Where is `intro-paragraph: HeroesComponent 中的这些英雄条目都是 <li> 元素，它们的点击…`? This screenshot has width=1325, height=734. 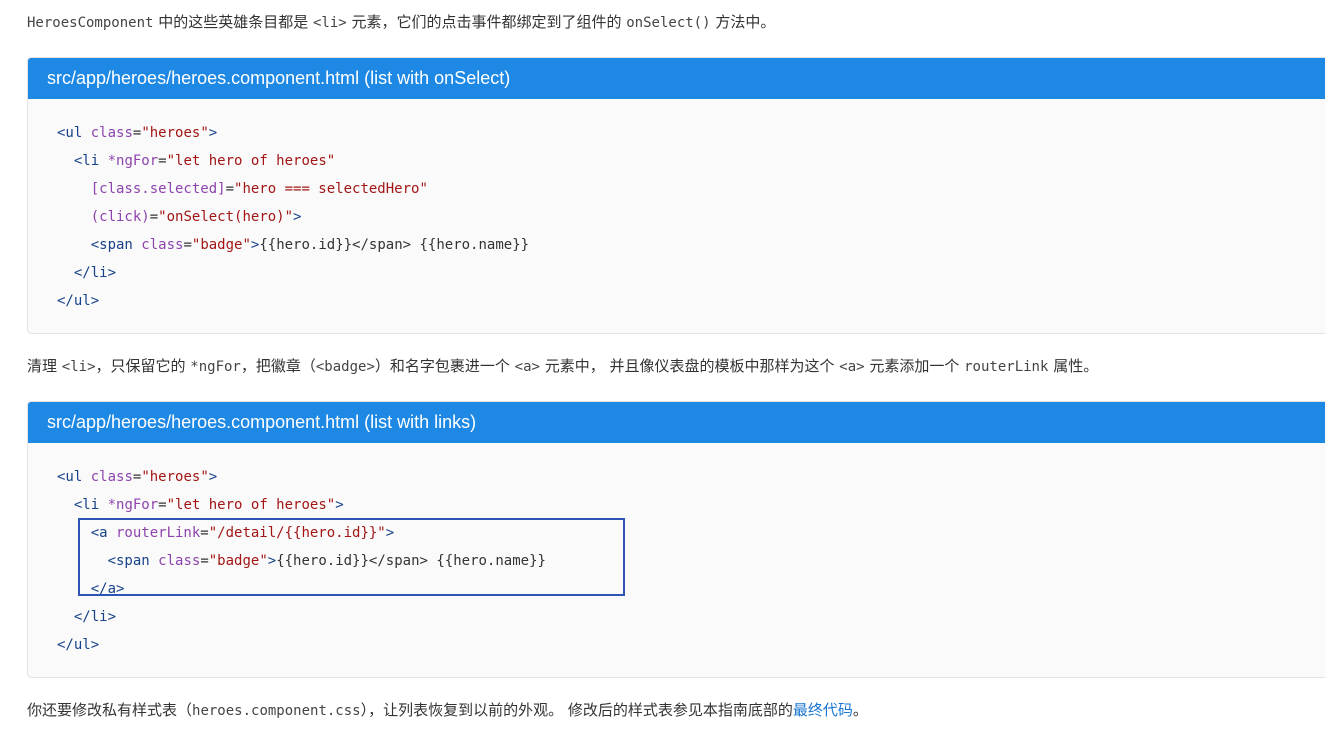
intro-paragraph: HeroesComponent 中的这些英雄条目都是 <li> 元素，它们的点击… is located at coordinates (401, 22).